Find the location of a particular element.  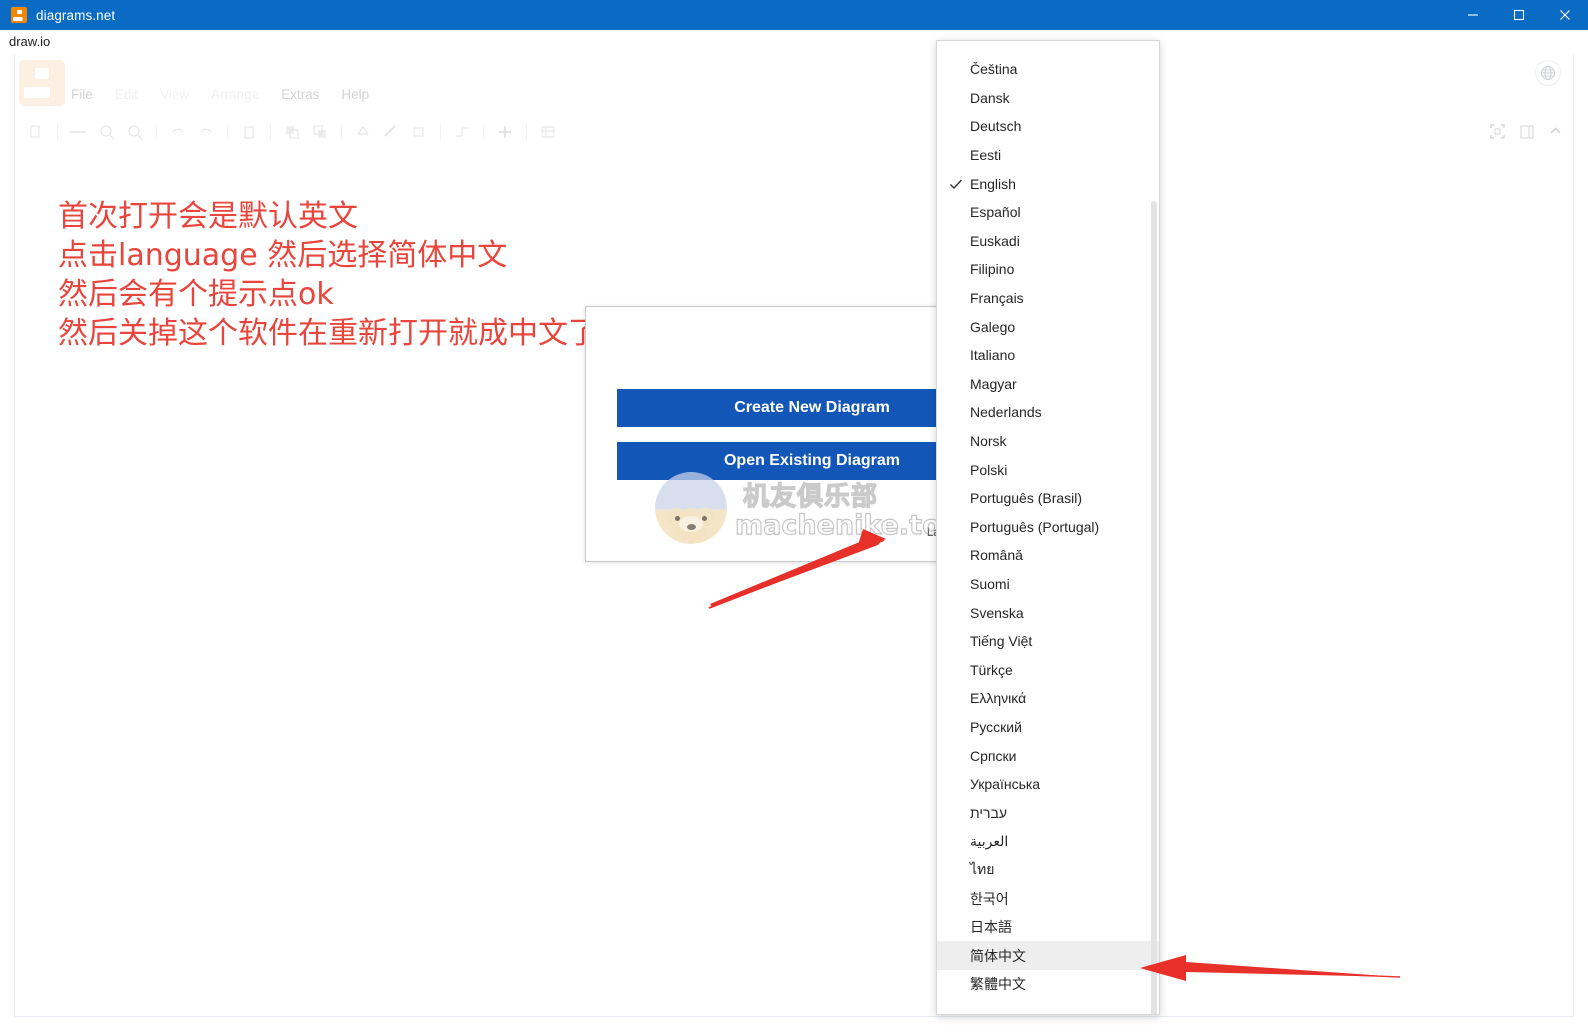

language-menu-item: Español is located at coordinates (1048, 212).